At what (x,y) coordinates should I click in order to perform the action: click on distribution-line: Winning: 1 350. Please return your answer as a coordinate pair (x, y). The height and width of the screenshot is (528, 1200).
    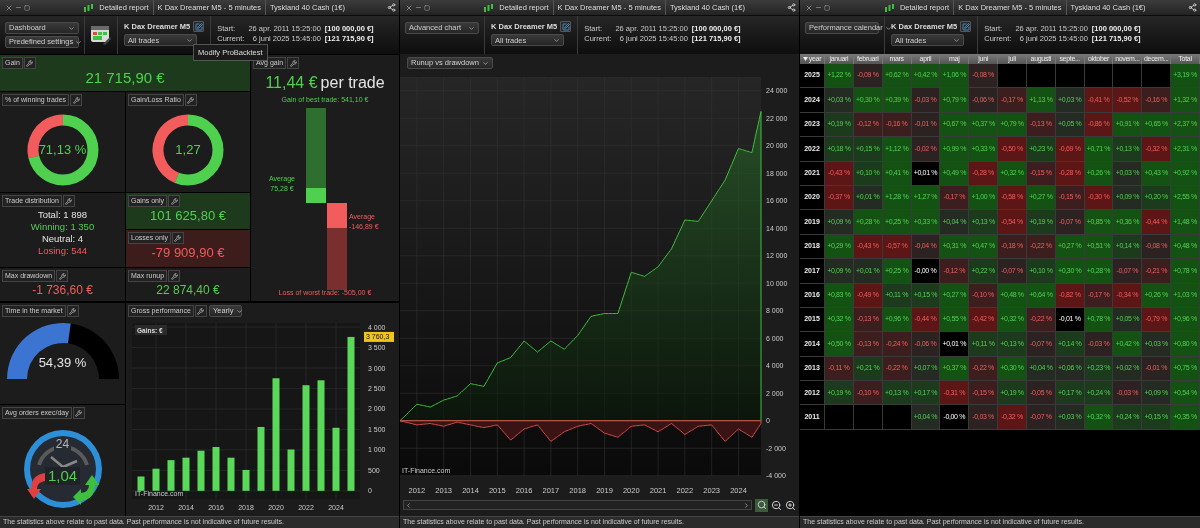
    Looking at the image, I should click on (62, 227).